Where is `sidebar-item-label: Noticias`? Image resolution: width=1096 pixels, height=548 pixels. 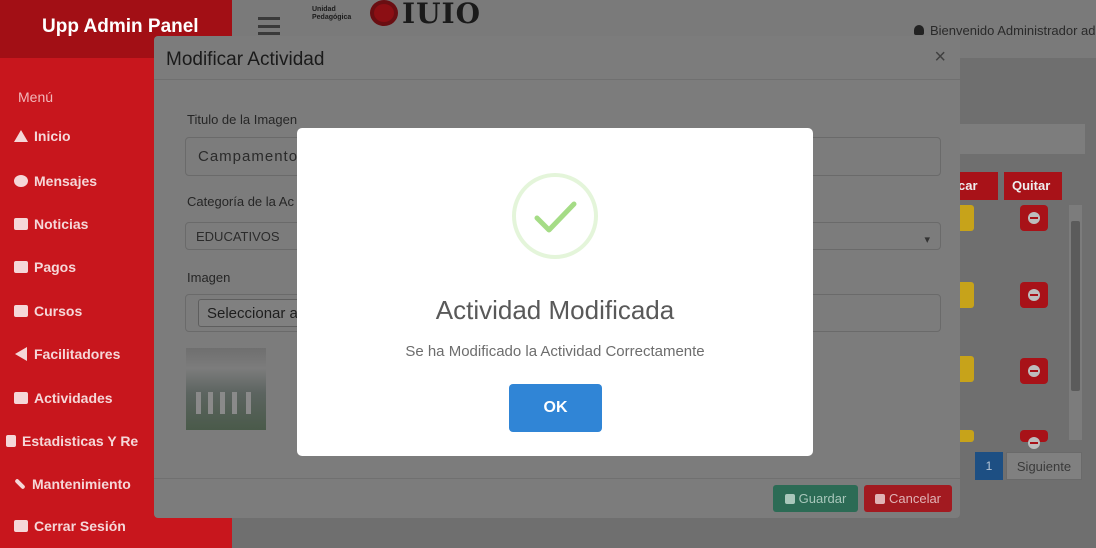 sidebar-item-label: Noticias is located at coordinates (61, 224).